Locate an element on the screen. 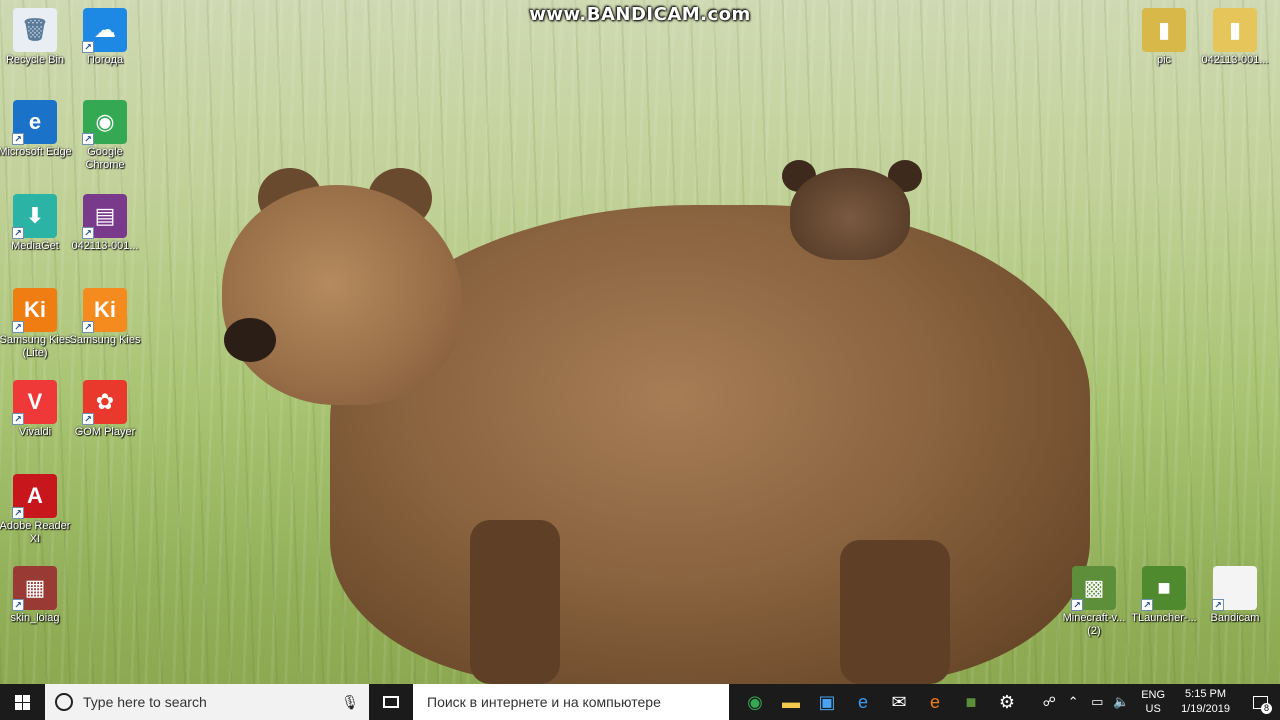 Image resolution: width=1280 pixels, height=720 pixels. taskbar-settings-gear-icon: ⚙ is located at coordinates (1007, 702).